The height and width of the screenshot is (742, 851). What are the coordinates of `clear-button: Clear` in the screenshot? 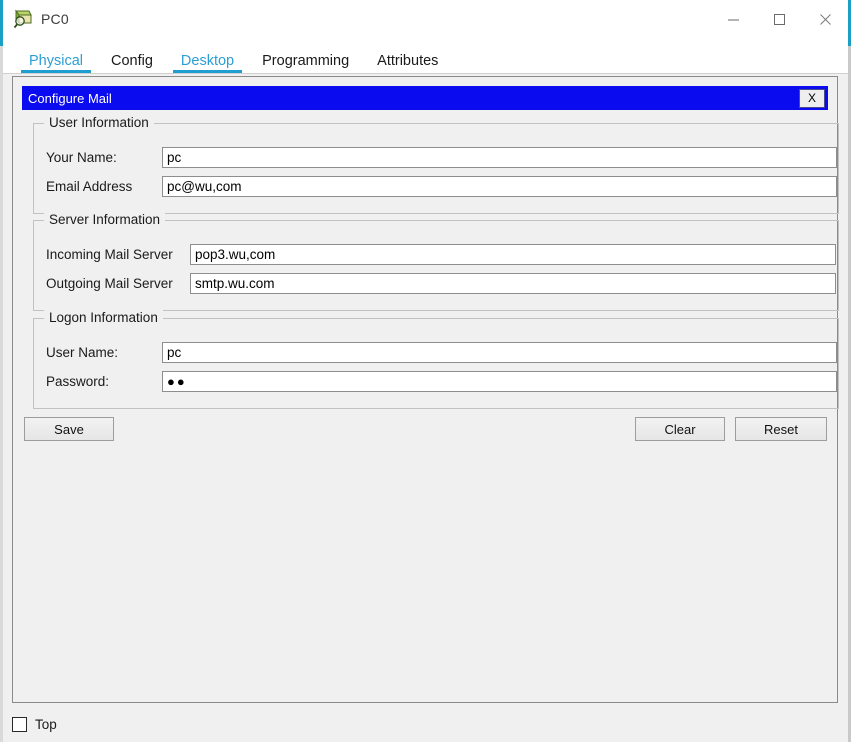 It's located at (680, 429).